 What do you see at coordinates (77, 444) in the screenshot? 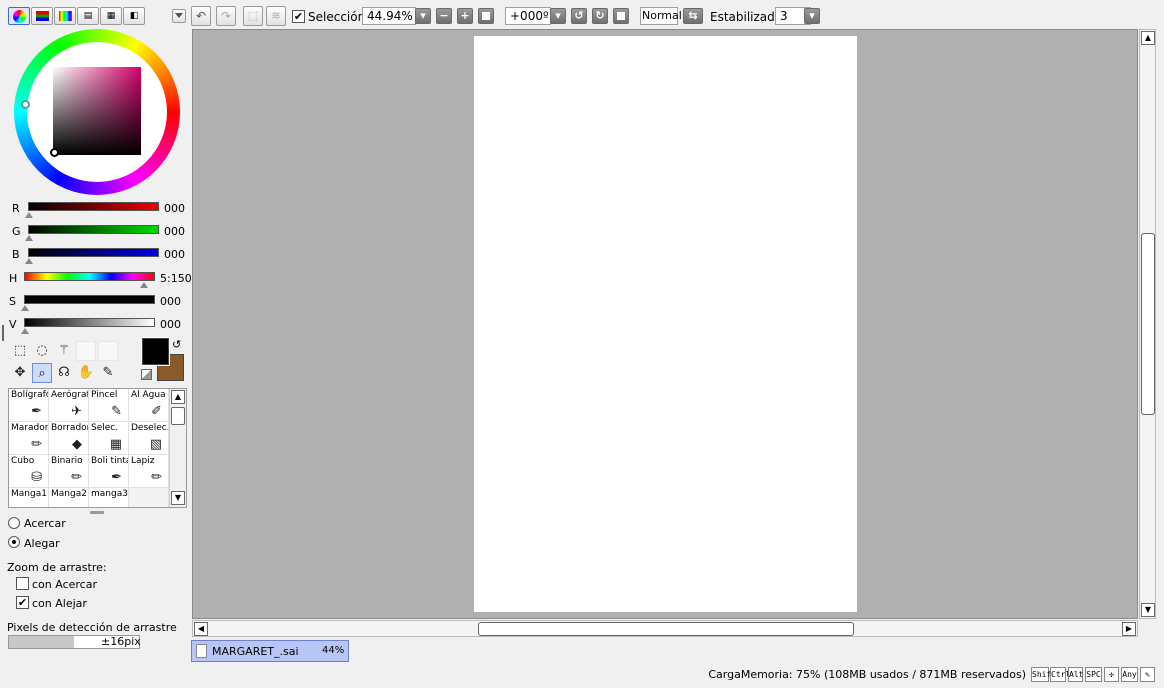
I see `eraser-icon: ◆` at bounding box center [77, 444].